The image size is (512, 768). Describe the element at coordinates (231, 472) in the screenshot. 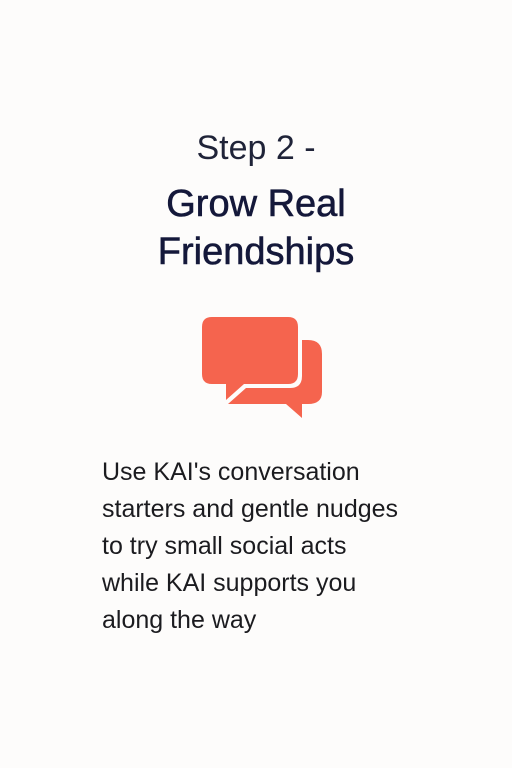

I see `description-line-1: Use KAI's conversation` at that location.